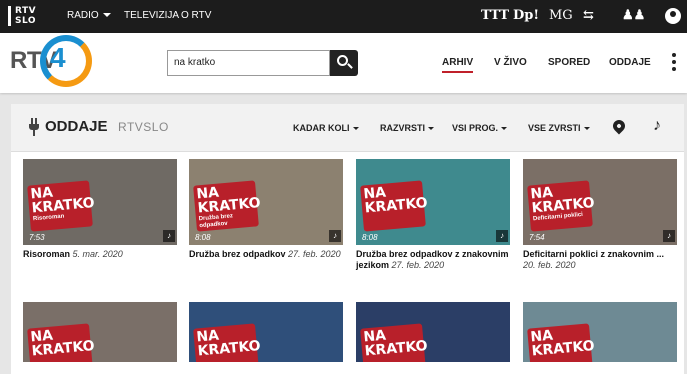 The height and width of the screenshot is (374, 687). I want to click on logo-text: RTV SLO, so click(25, 16).